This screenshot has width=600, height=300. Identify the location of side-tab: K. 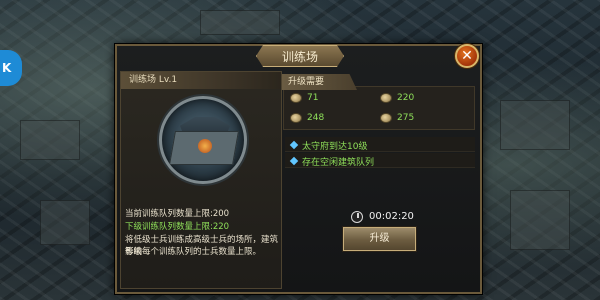
(11, 68).